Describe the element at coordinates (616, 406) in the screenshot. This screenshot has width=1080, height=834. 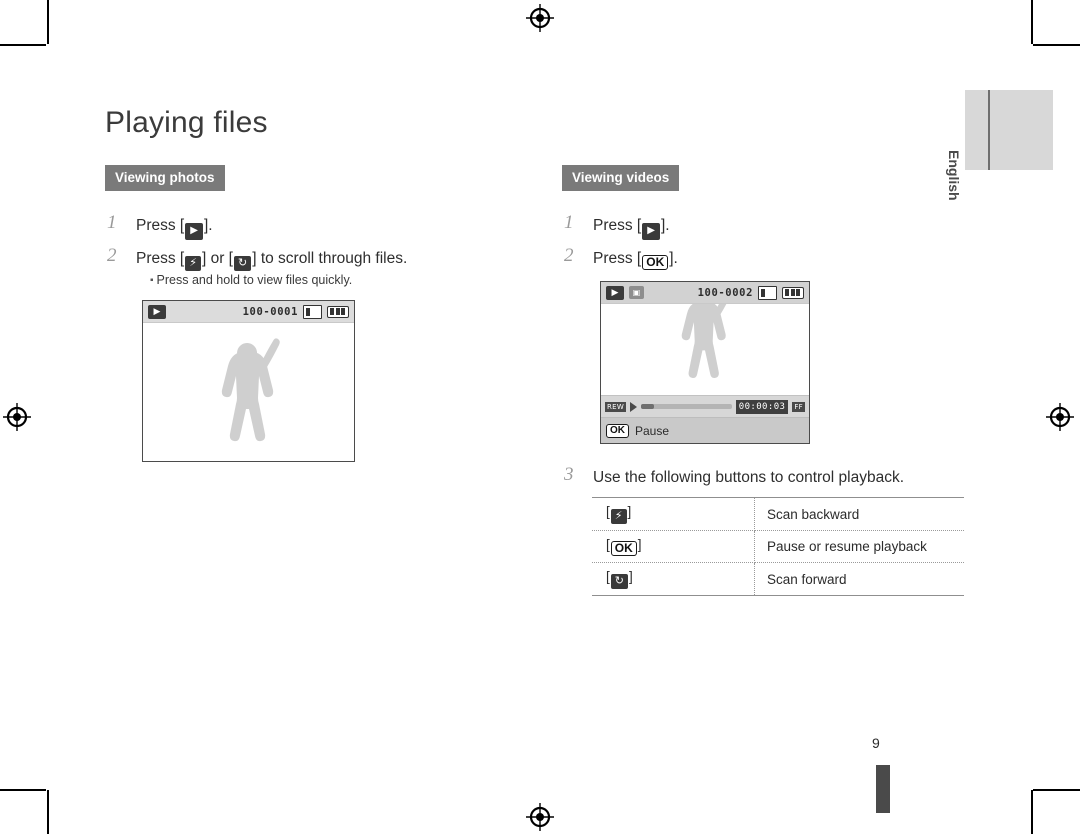
I see `rew-label: REW` at that location.